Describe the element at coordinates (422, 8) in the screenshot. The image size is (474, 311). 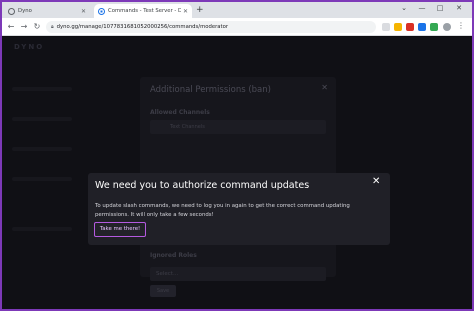
I see `minimize-button: —` at that location.